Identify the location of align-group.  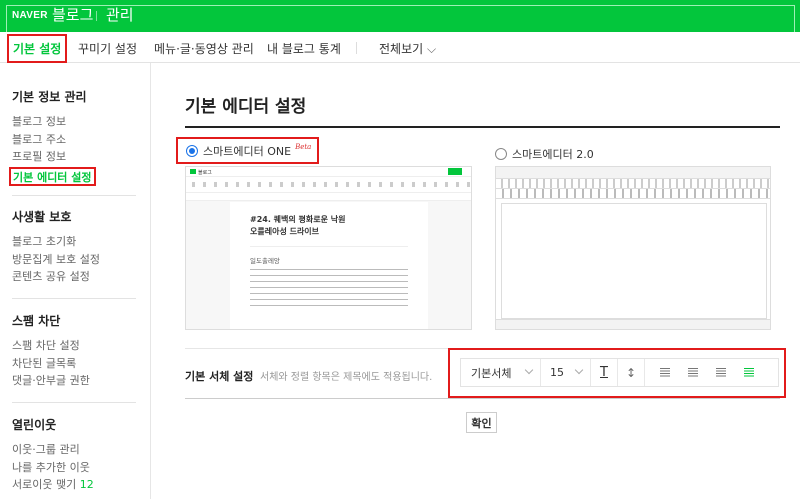
(704, 372).